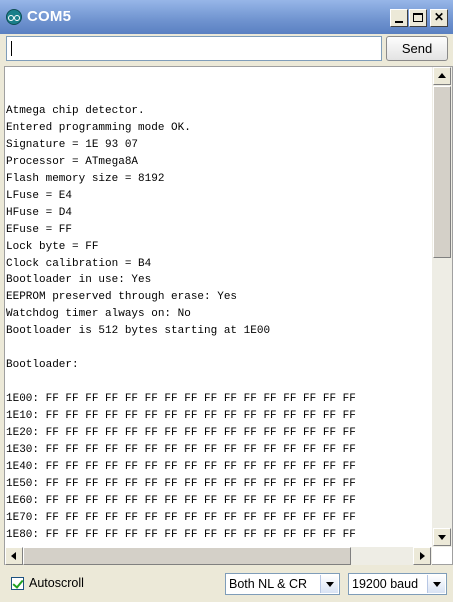 This screenshot has height=602, width=453. Describe the element at coordinates (39, 195) in the screenshot. I see `output-line: LFuse = E4` at that location.